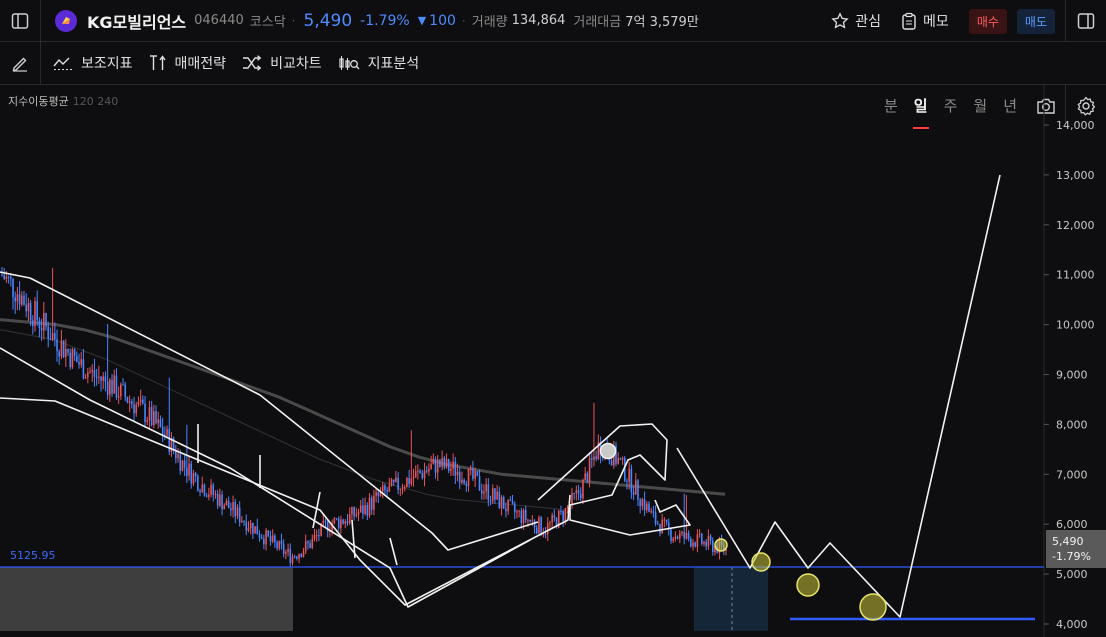 This screenshot has height=637, width=1106. I want to click on tool-indicator: 보조지표, so click(93, 63).